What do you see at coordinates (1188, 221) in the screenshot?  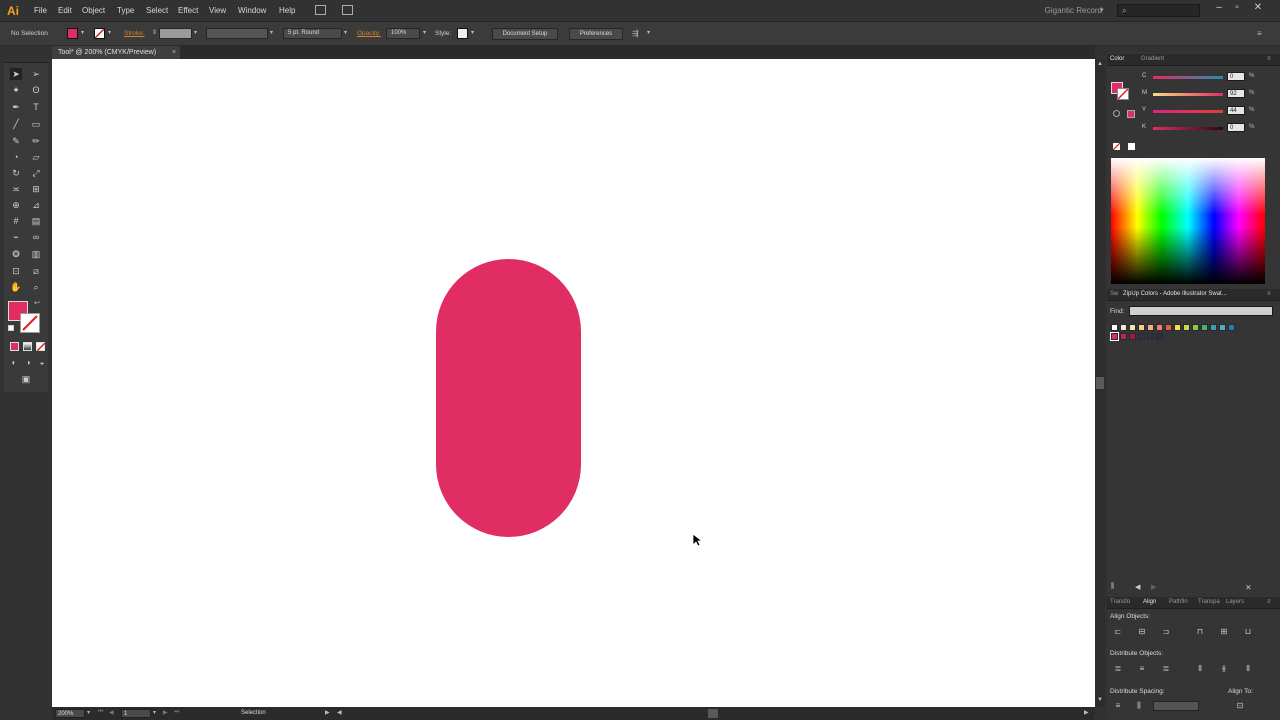 I see `color-spectrum` at bounding box center [1188, 221].